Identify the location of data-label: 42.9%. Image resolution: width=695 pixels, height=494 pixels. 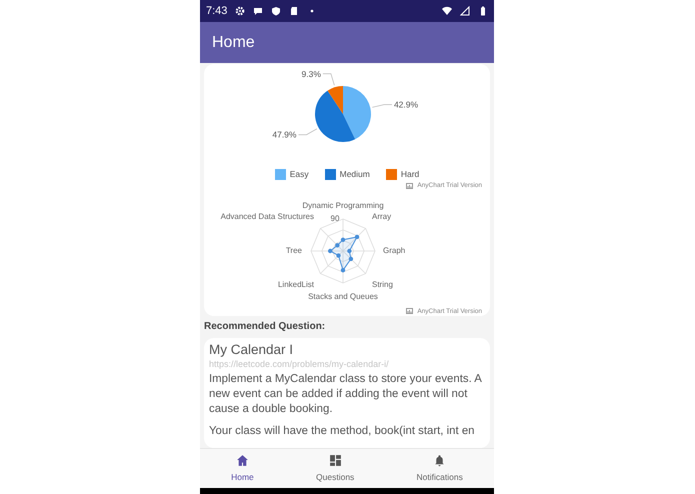
(406, 105).